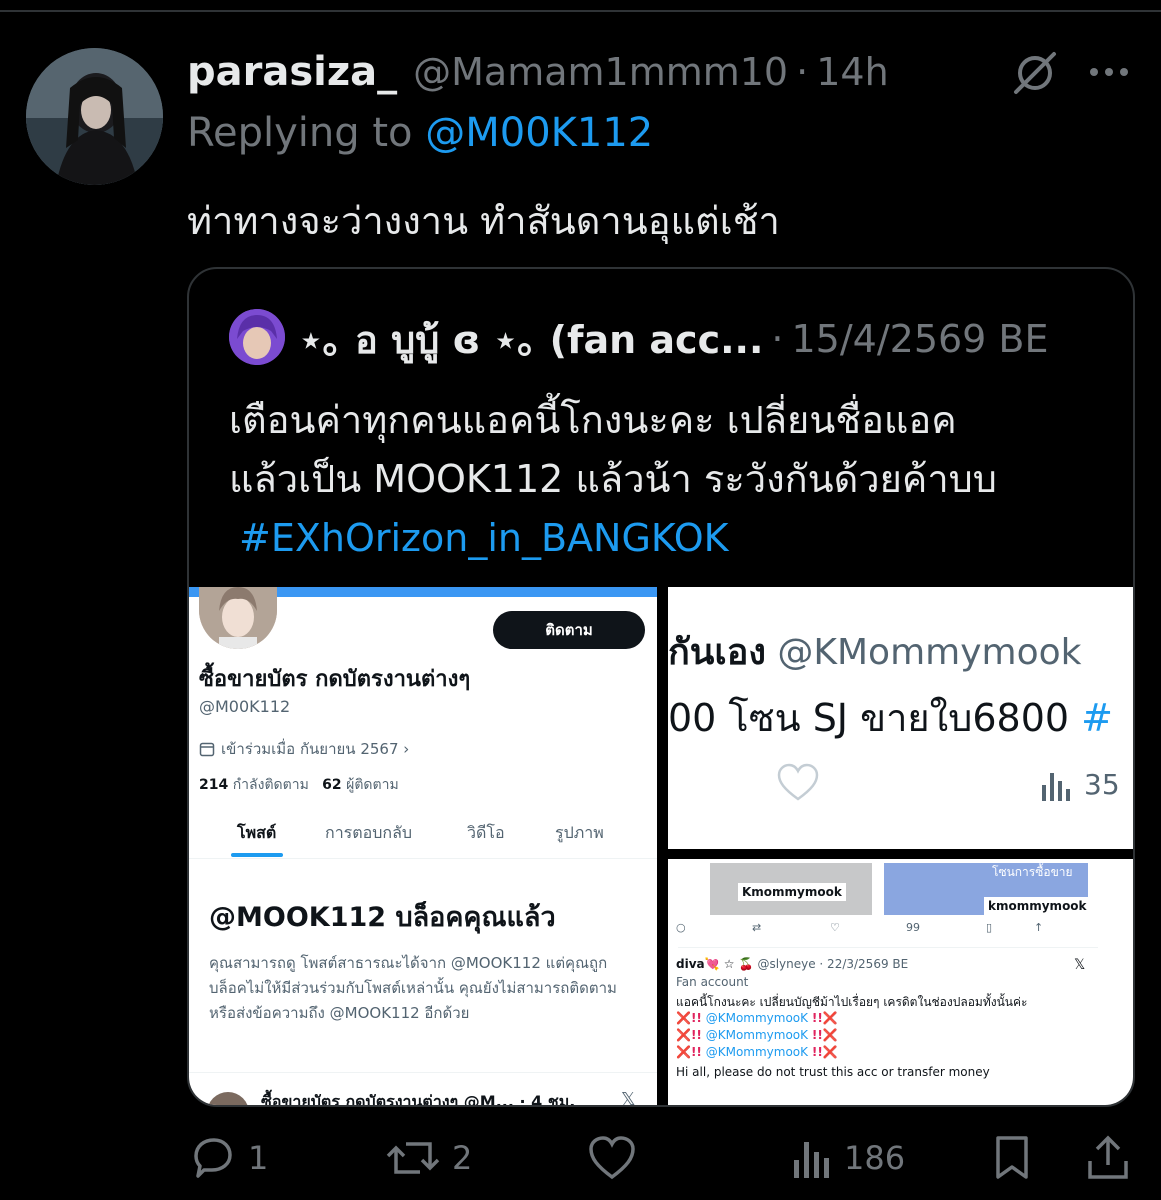 Image resolution: width=1161 pixels, height=1200 pixels. Describe the element at coordinates (579, 832) in the screenshot. I see `tab-photos: รูปภาพ` at that location.